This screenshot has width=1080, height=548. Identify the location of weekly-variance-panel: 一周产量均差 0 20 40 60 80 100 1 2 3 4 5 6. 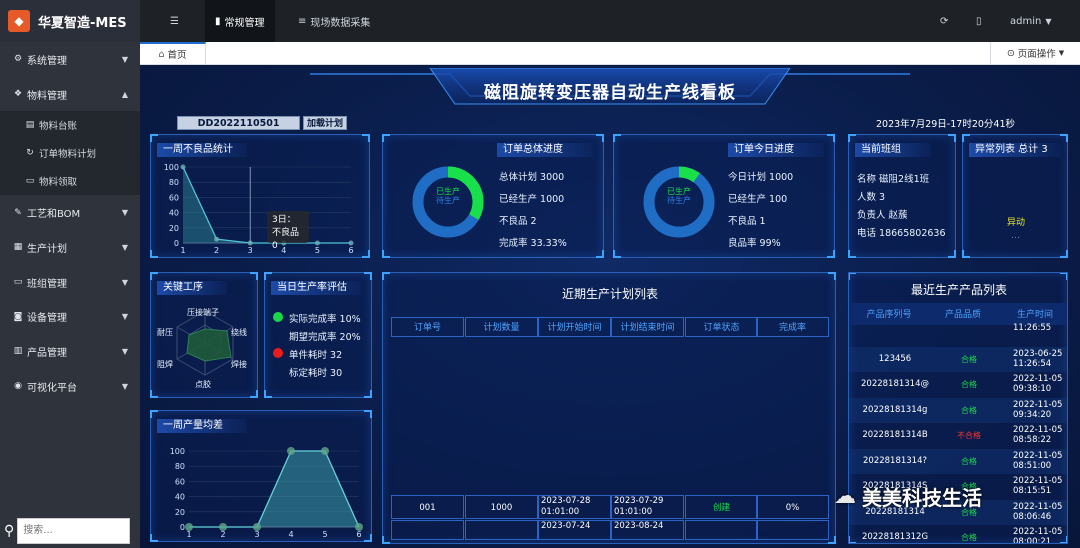
(261, 476).